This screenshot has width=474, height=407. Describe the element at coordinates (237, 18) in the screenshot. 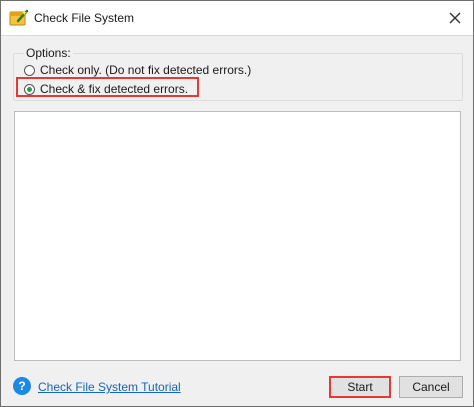

I see `title-bar: Check File System` at that location.